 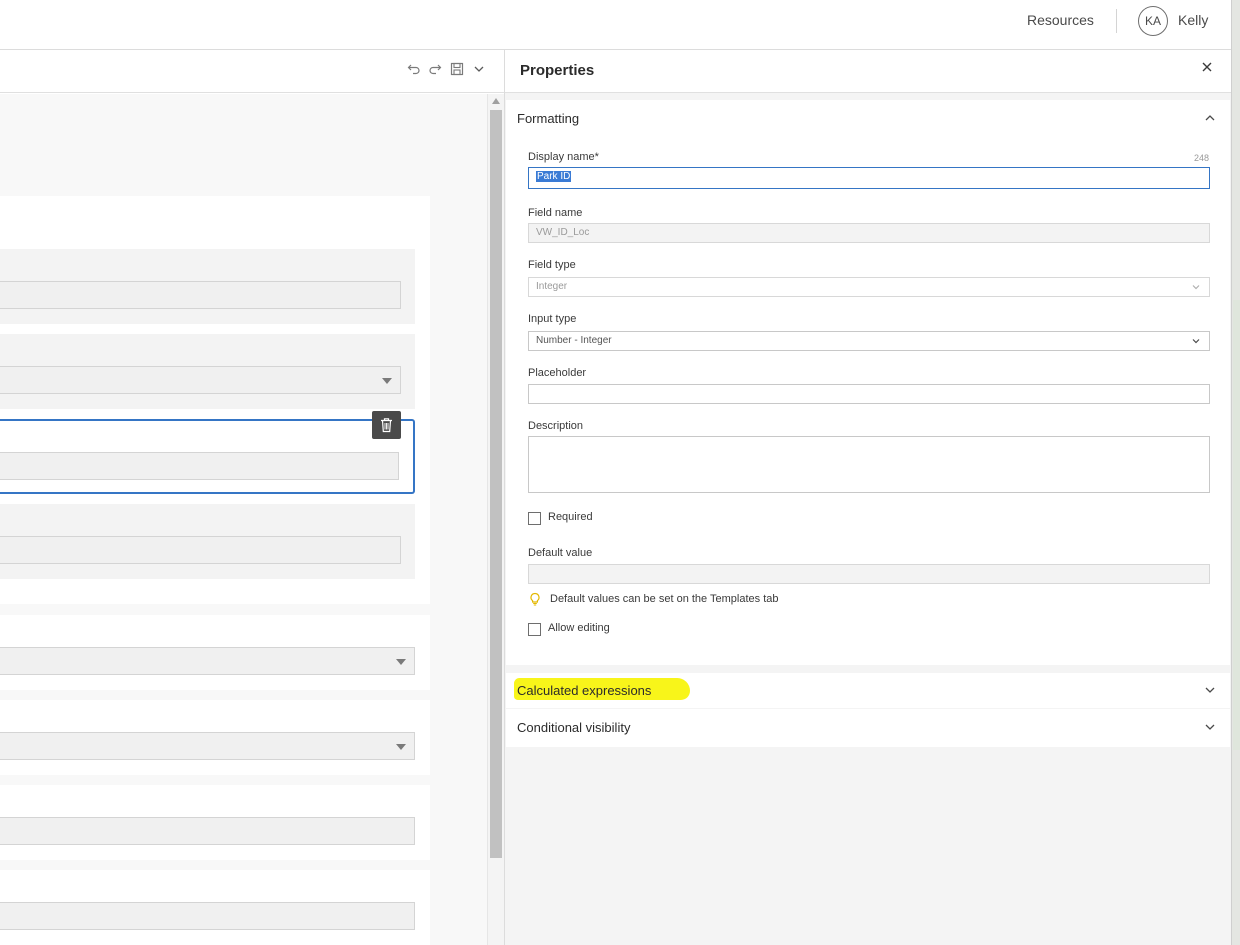 What do you see at coordinates (1202, 158) in the screenshot?
I see `character-counter: 248` at bounding box center [1202, 158].